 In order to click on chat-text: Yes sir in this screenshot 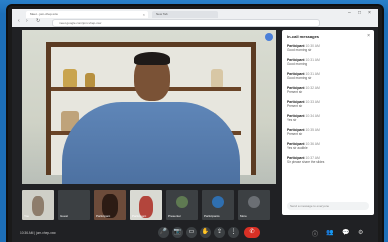, I will do `click(292, 120)`.